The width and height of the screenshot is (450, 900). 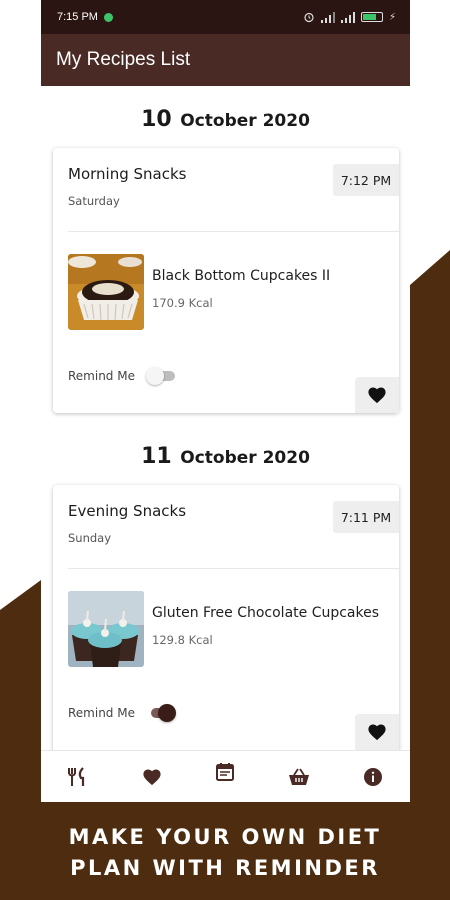 I want to click on nav-favorites, so click(x=152, y=777).